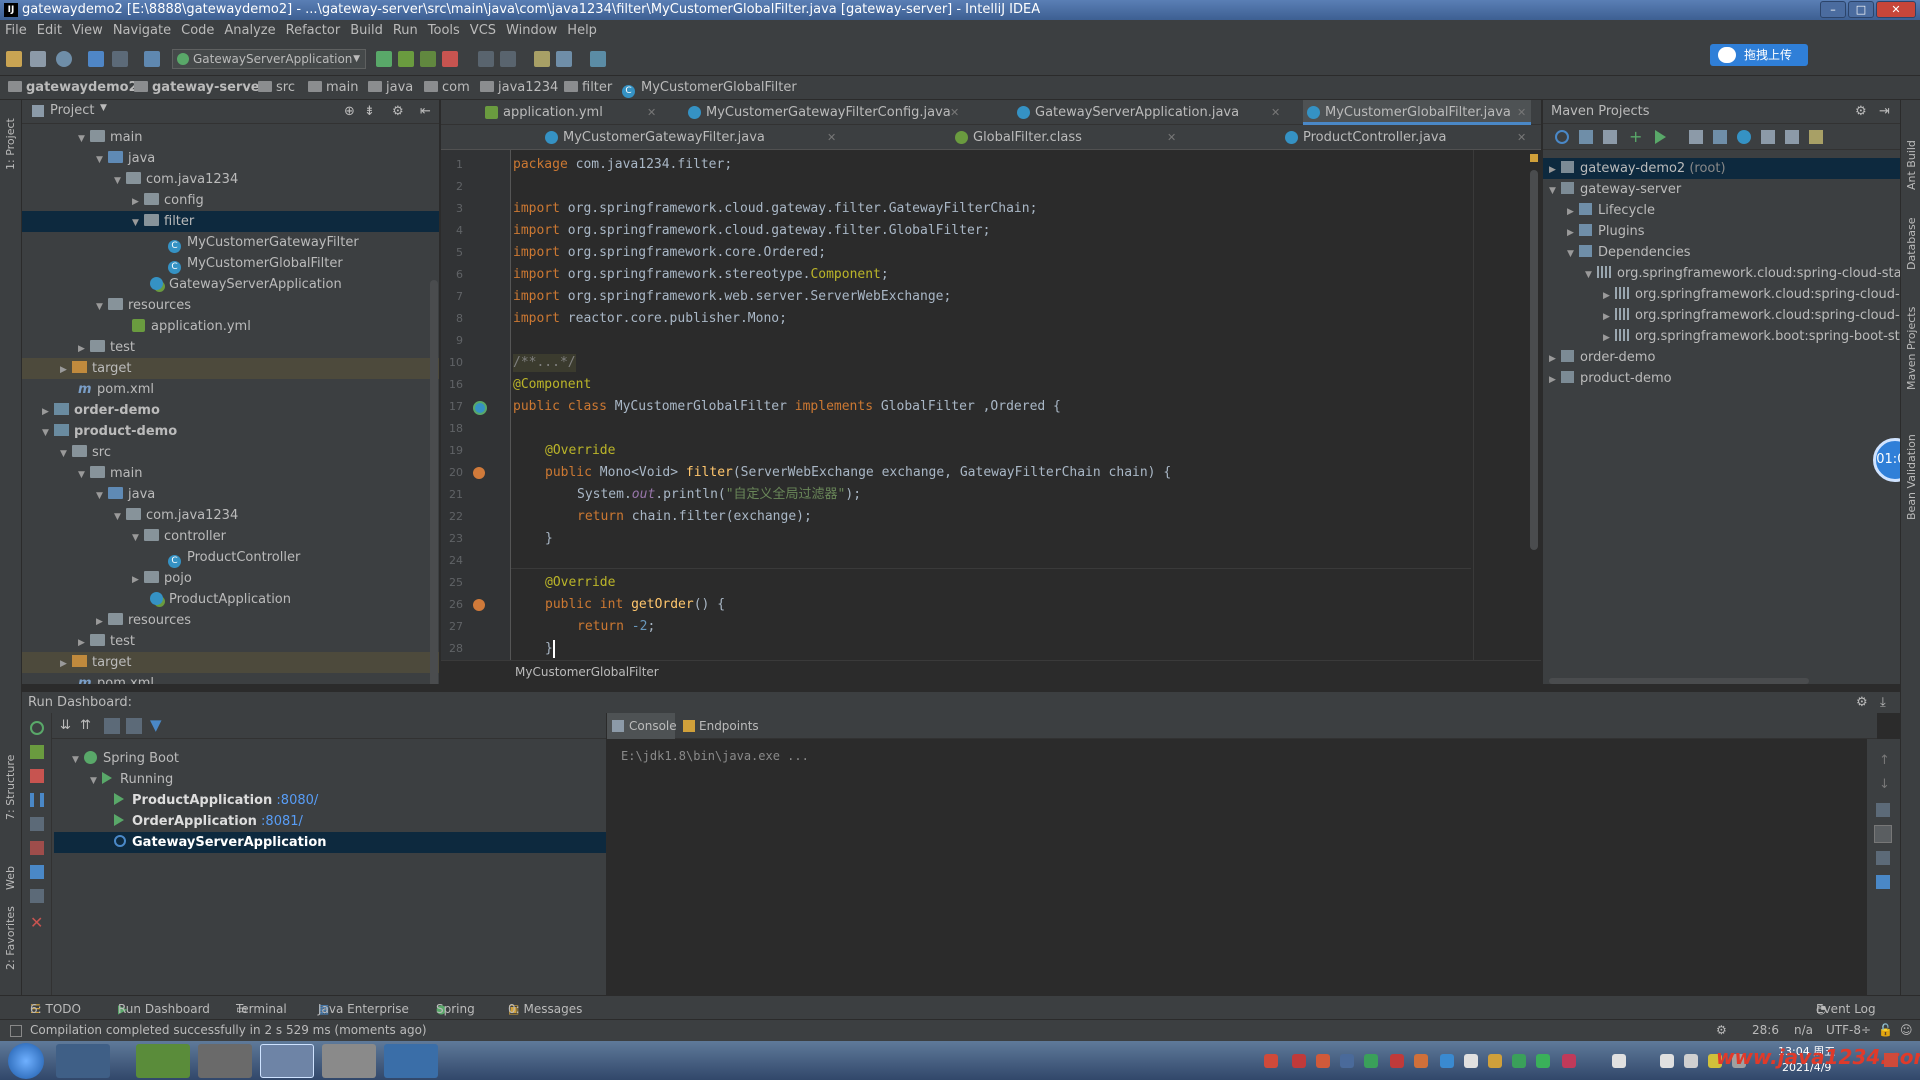 Image resolution: width=1920 pixels, height=1080 pixels. What do you see at coordinates (1586, 137) in the screenshot?
I see `generate-sources-icon` at bounding box center [1586, 137].